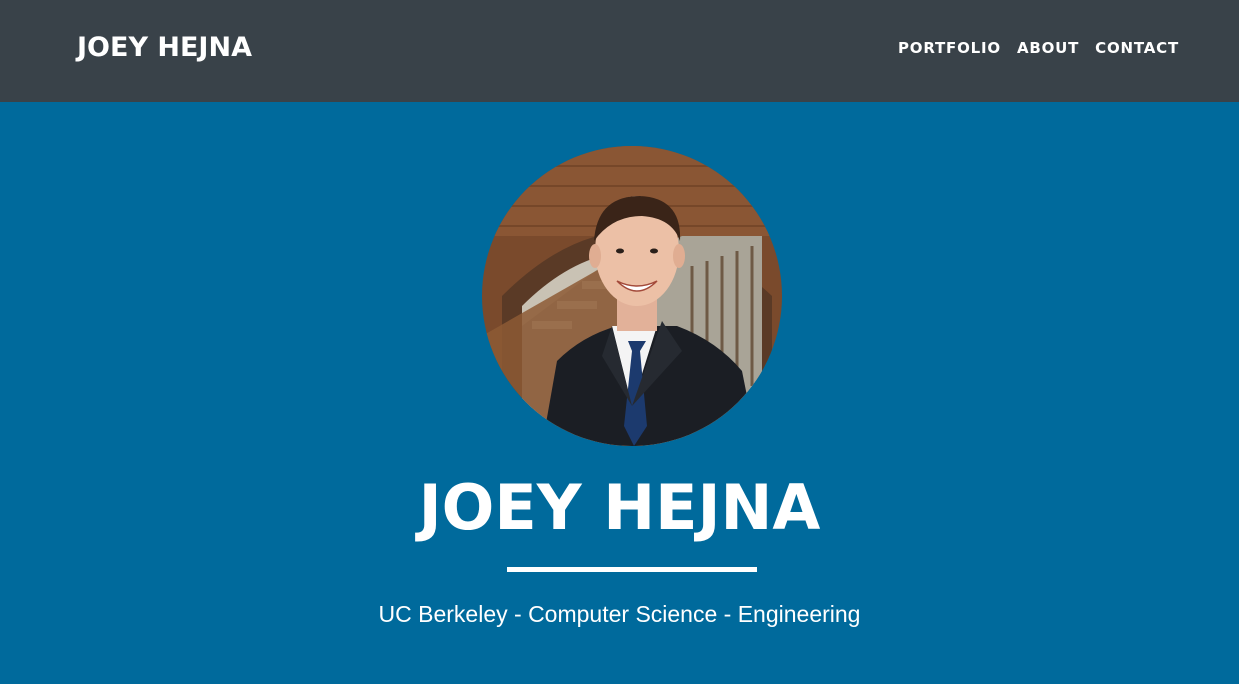 The height and width of the screenshot is (684, 1239). I want to click on brand-link: JOEY HEJNA, so click(164, 48).